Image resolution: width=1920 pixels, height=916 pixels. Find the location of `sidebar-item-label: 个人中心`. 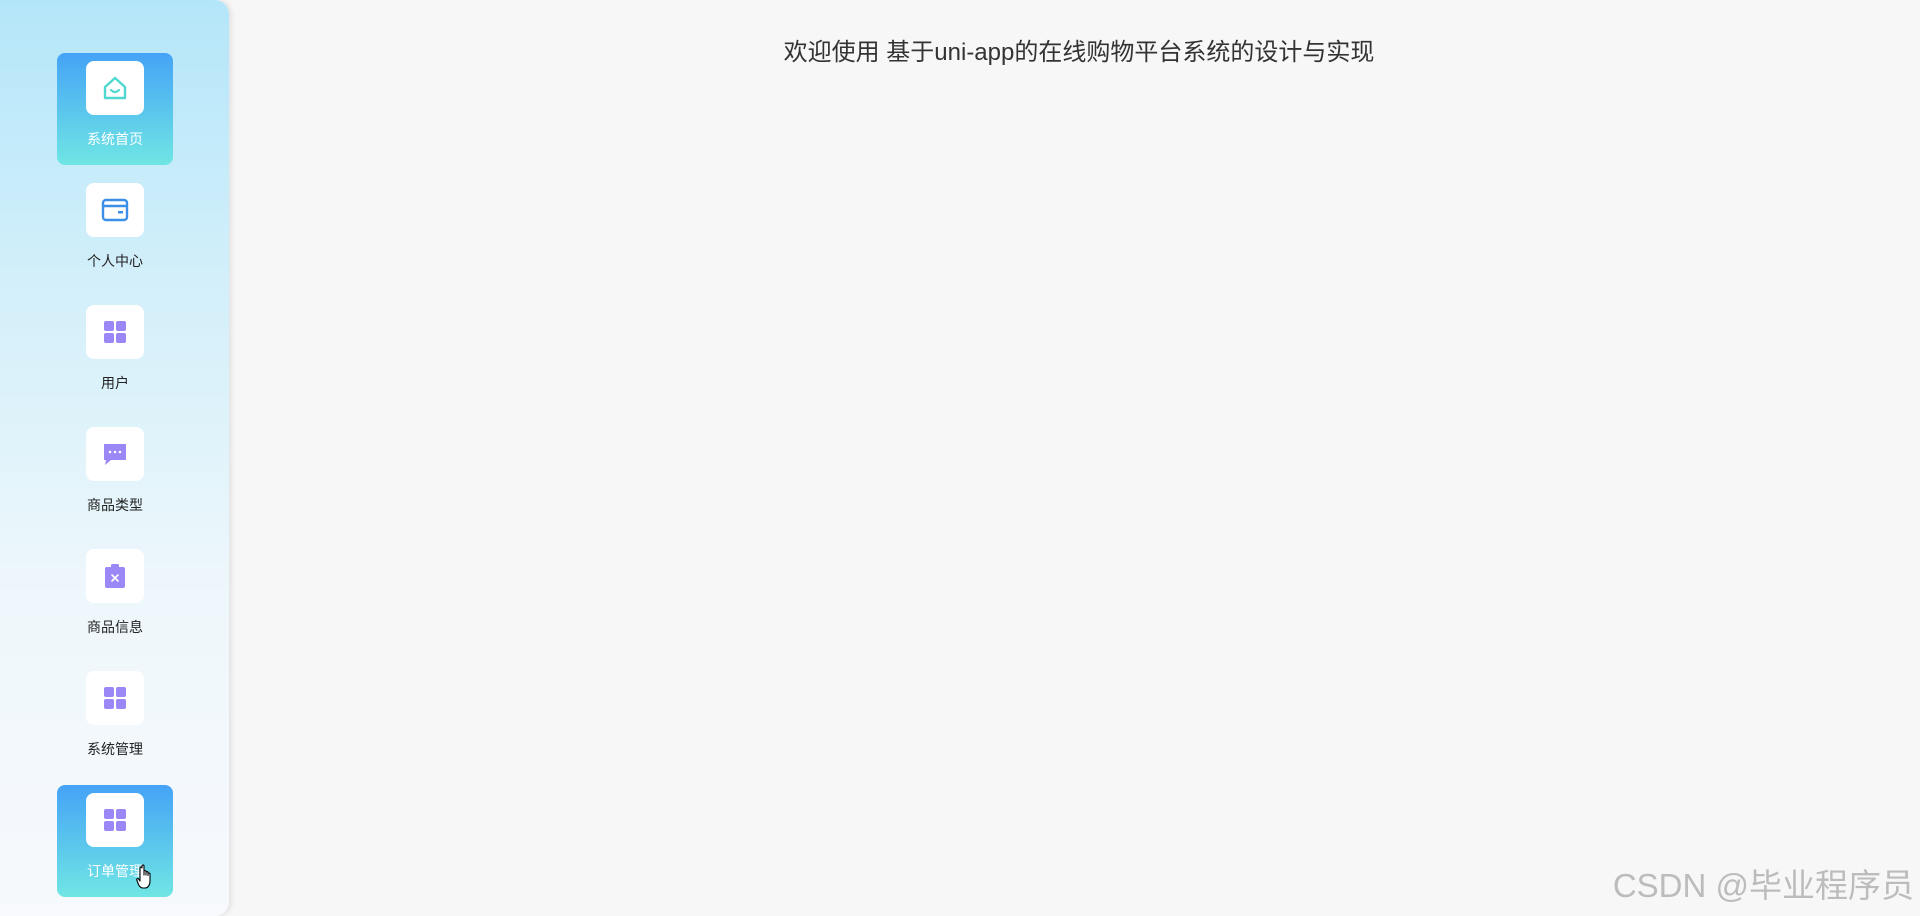

sidebar-item-label: 个人中心 is located at coordinates (115, 261).